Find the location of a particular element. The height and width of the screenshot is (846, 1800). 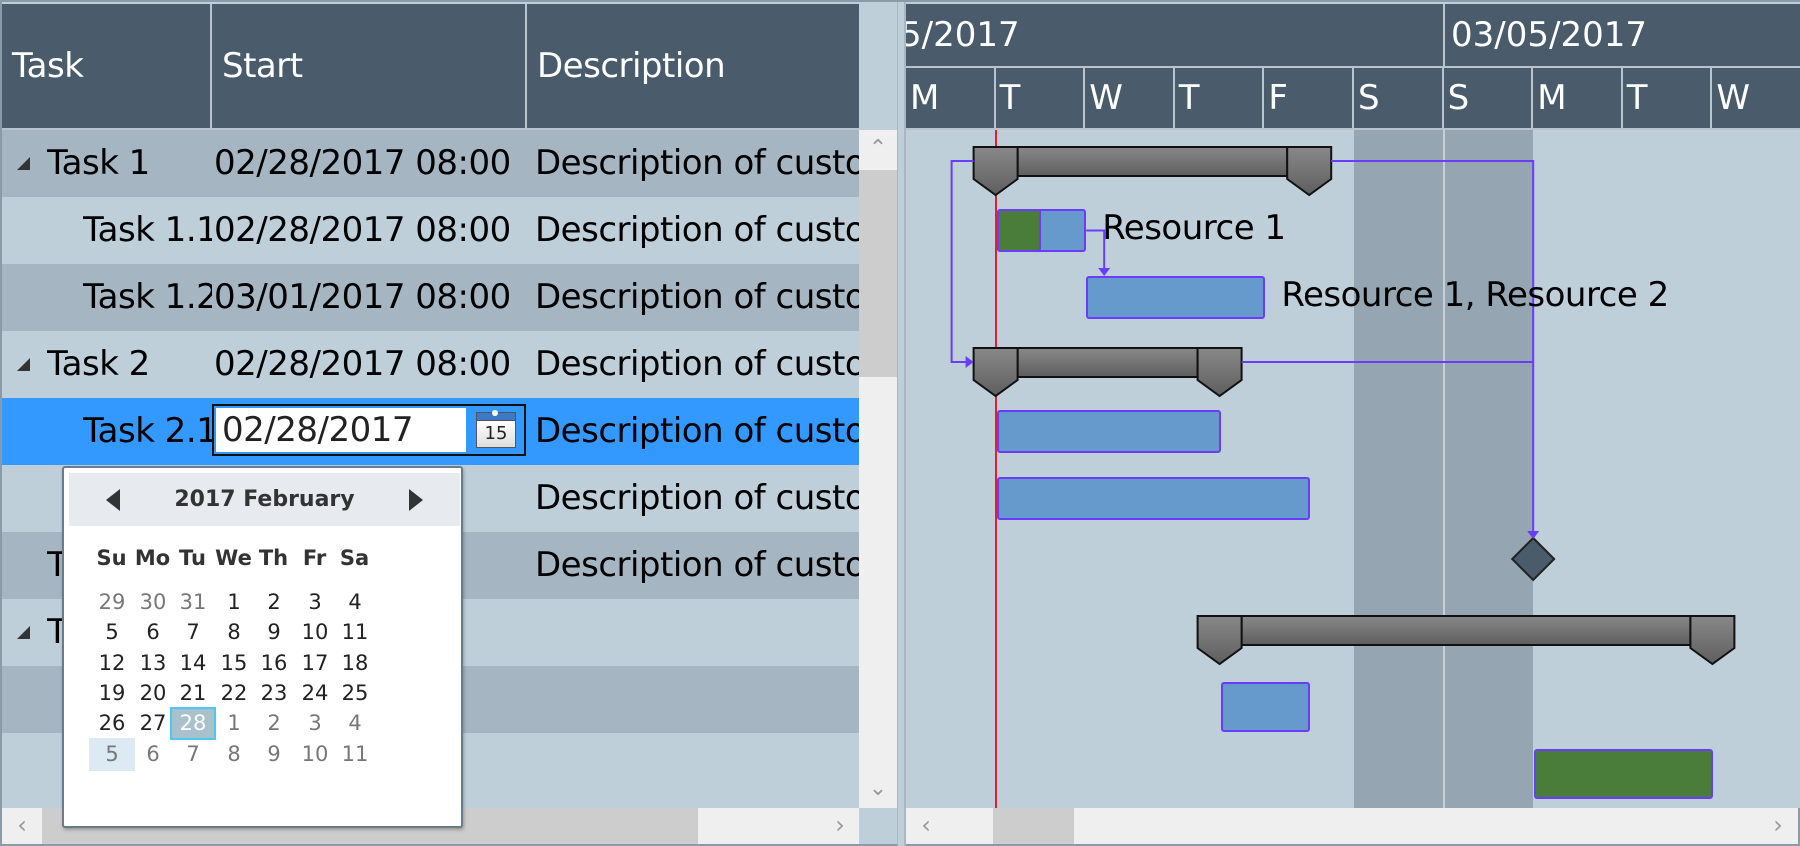

timeline-day-header: MTWTFSSMTW is located at coordinates (1353, 99).